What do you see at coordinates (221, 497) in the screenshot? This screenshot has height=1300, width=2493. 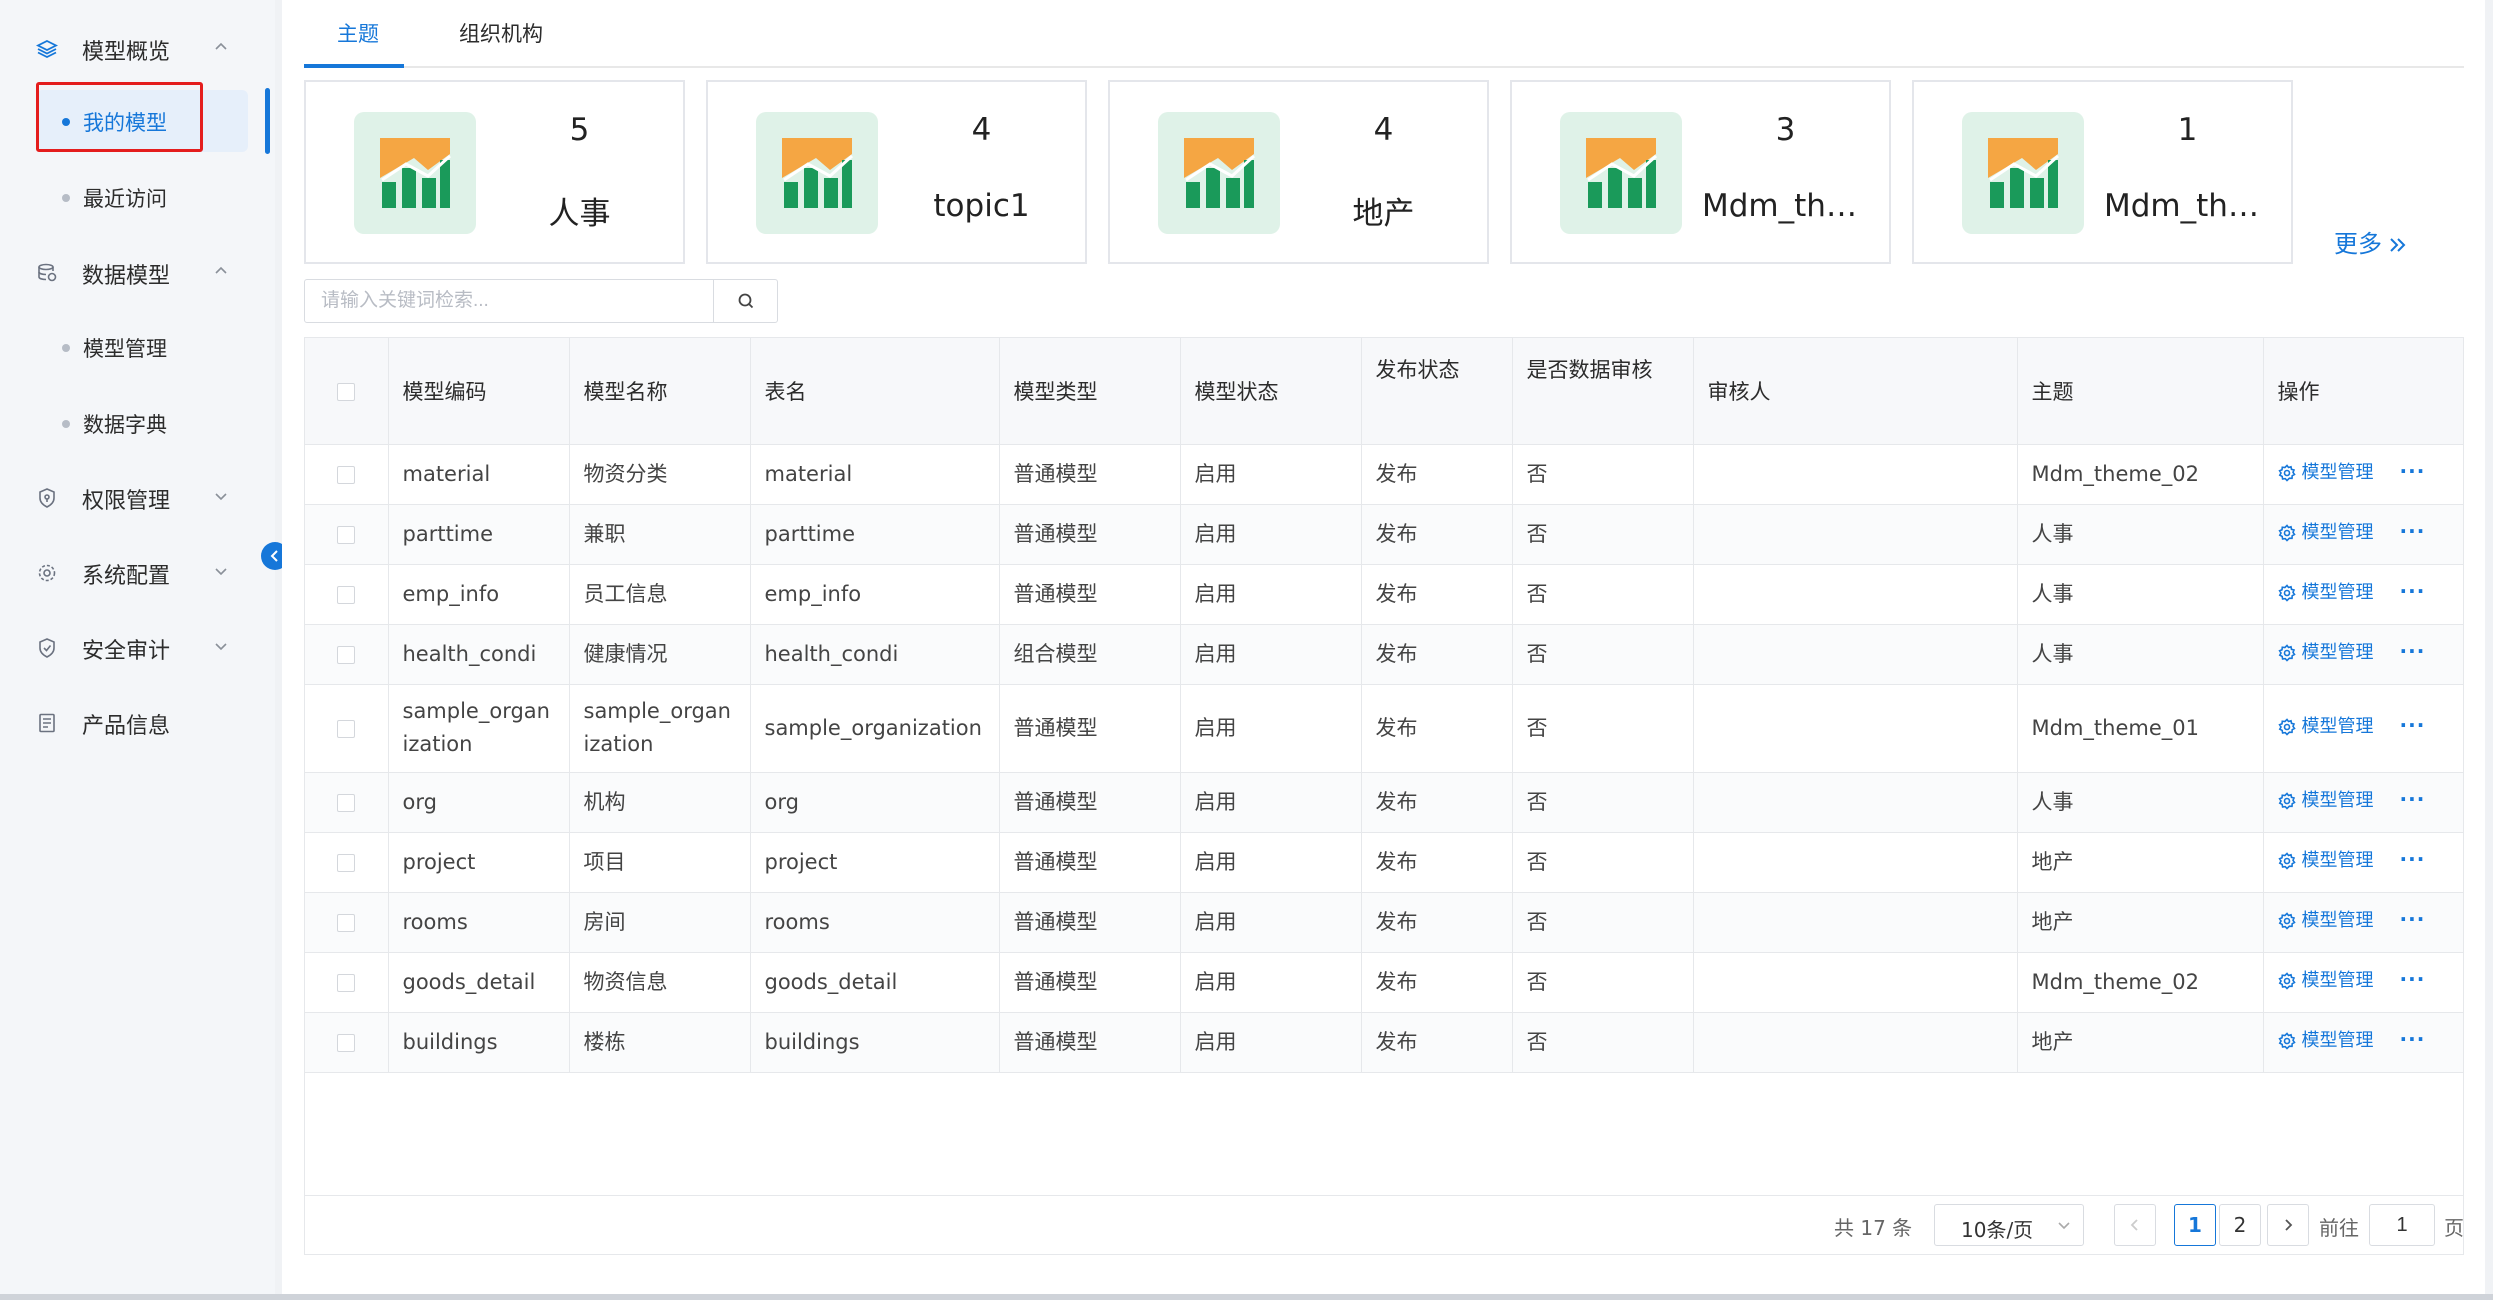 I see `chevron-down-icon` at bounding box center [221, 497].